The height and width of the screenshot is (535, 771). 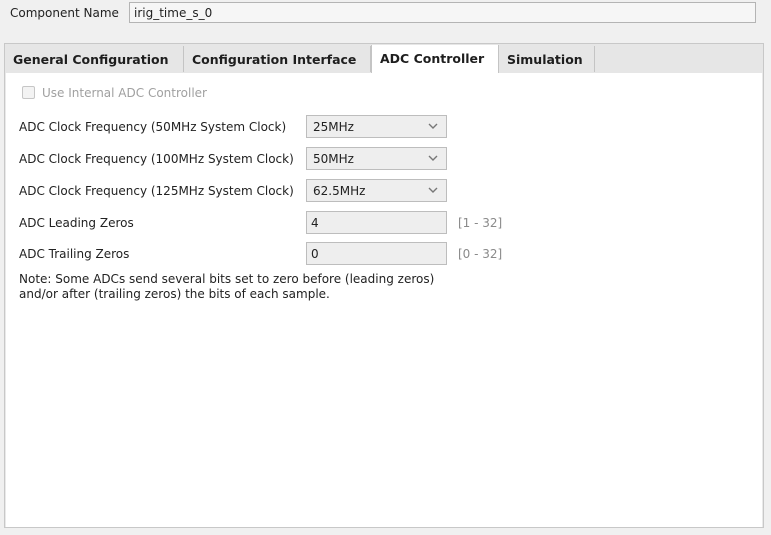 I want to click on clock-50mhz-value: 25MHz, so click(x=333, y=127).